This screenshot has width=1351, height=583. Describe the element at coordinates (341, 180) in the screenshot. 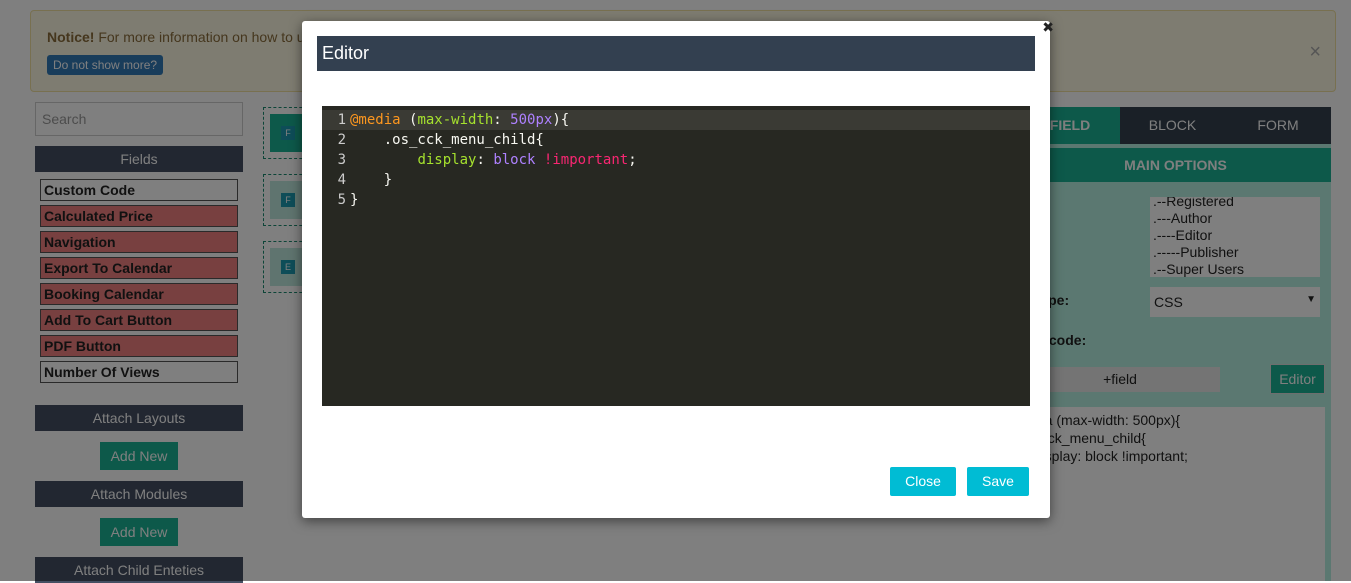

I see `line-number: 4` at that location.